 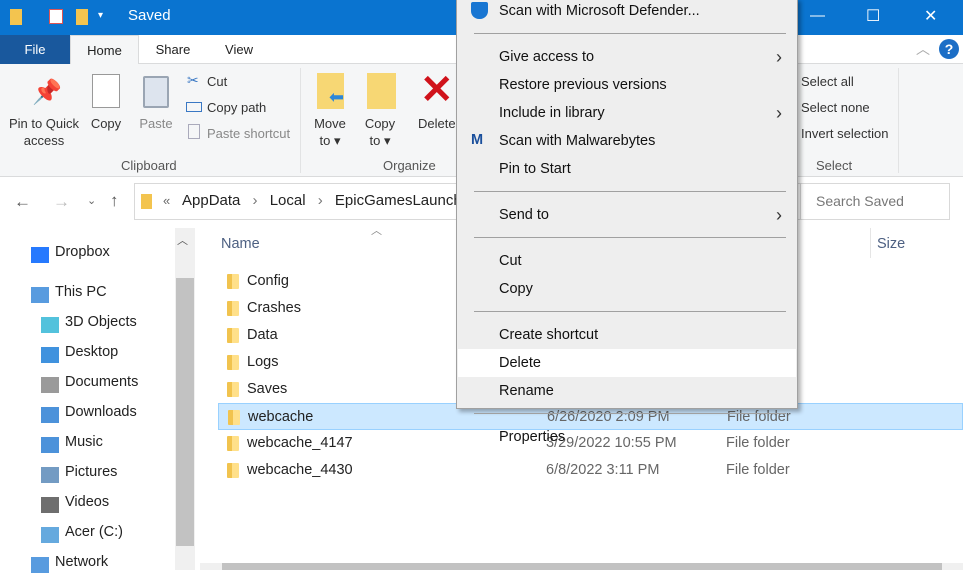 What do you see at coordinates (844, 133) in the screenshot?
I see `invert-selection-button: Invert selection` at bounding box center [844, 133].